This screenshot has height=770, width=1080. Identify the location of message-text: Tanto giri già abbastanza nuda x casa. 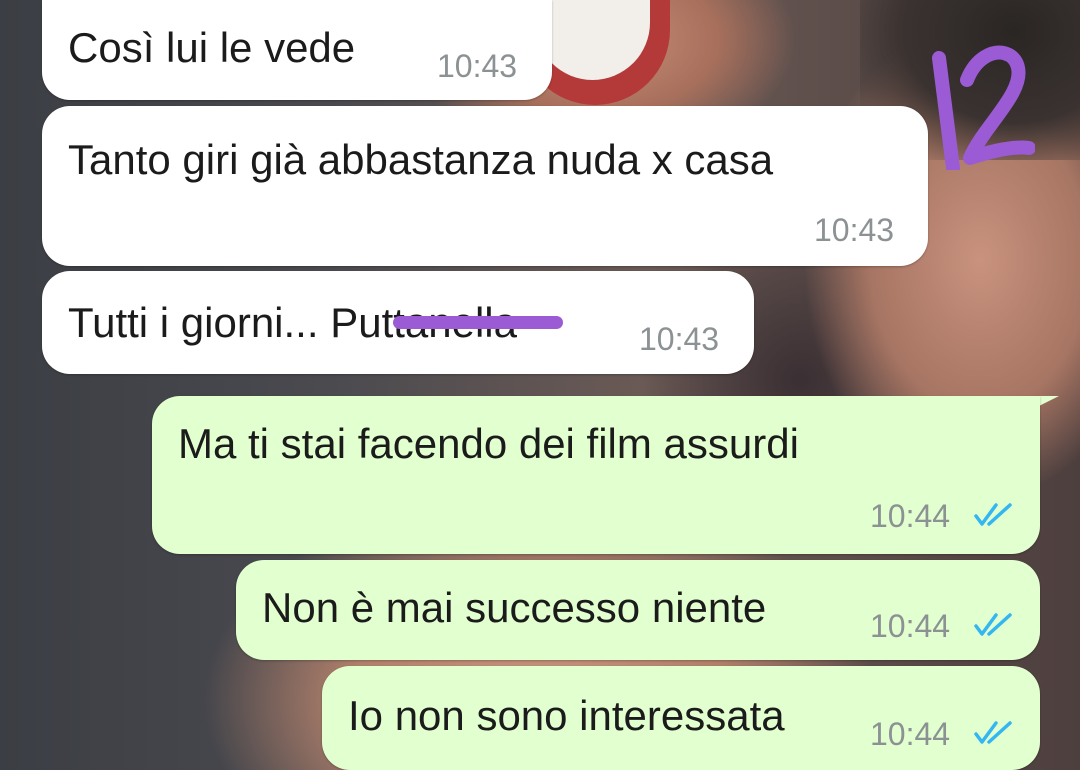
(421, 159).